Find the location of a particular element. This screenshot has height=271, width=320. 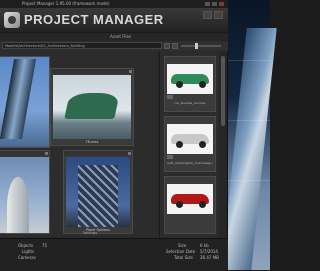

size-label: Size is located at coordinates (182, 245).